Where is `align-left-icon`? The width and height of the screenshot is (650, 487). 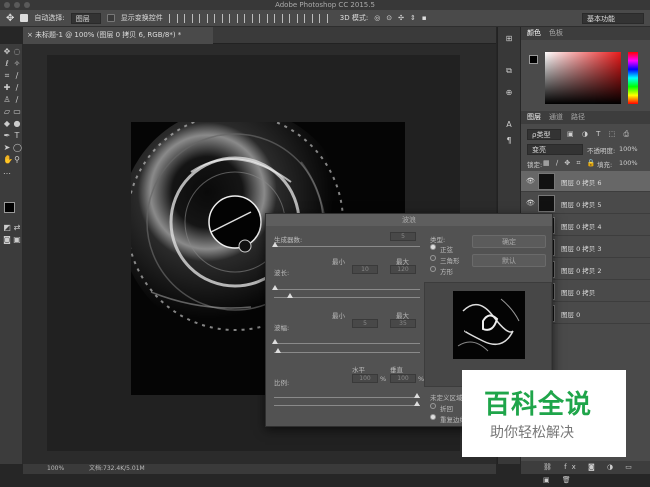 align-left-icon is located at coordinates (218, 18).